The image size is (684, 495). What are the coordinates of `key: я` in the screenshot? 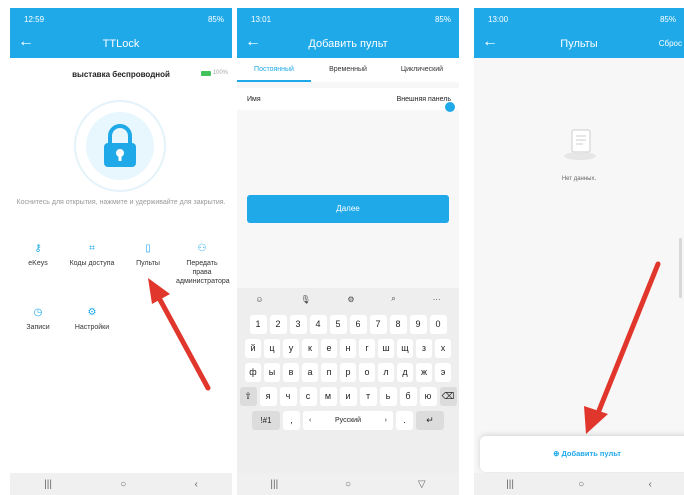 It's located at (268, 396).